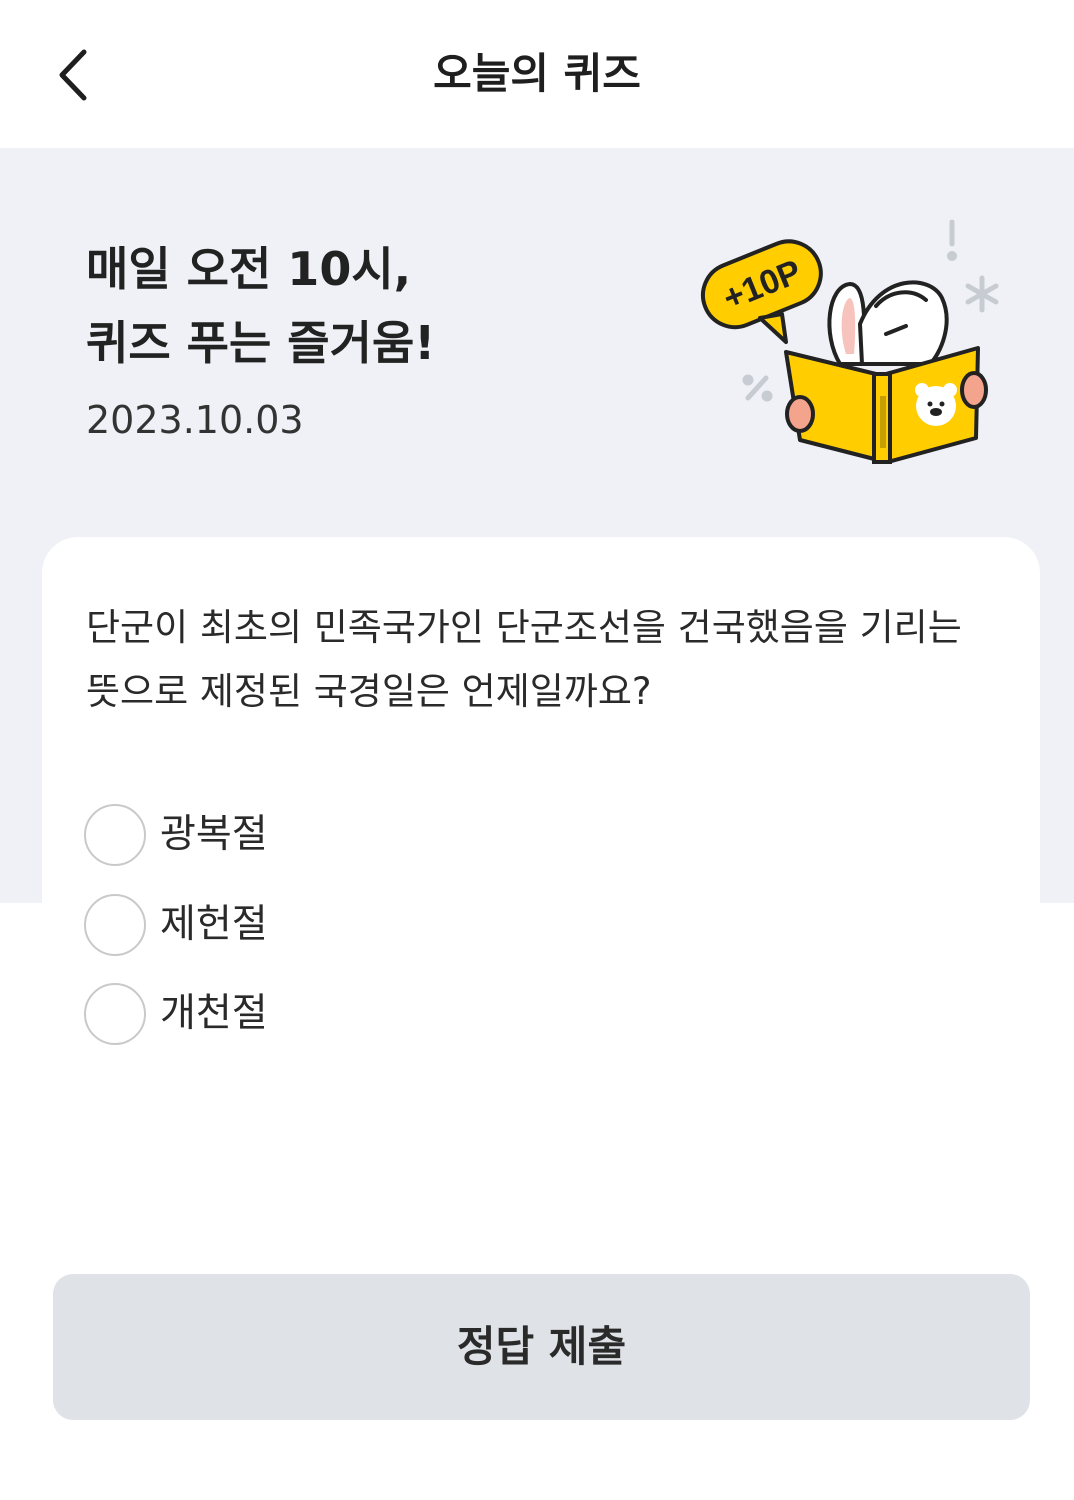  What do you see at coordinates (888, 323) in the screenshot?
I see `rabbit-character` at bounding box center [888, 323].